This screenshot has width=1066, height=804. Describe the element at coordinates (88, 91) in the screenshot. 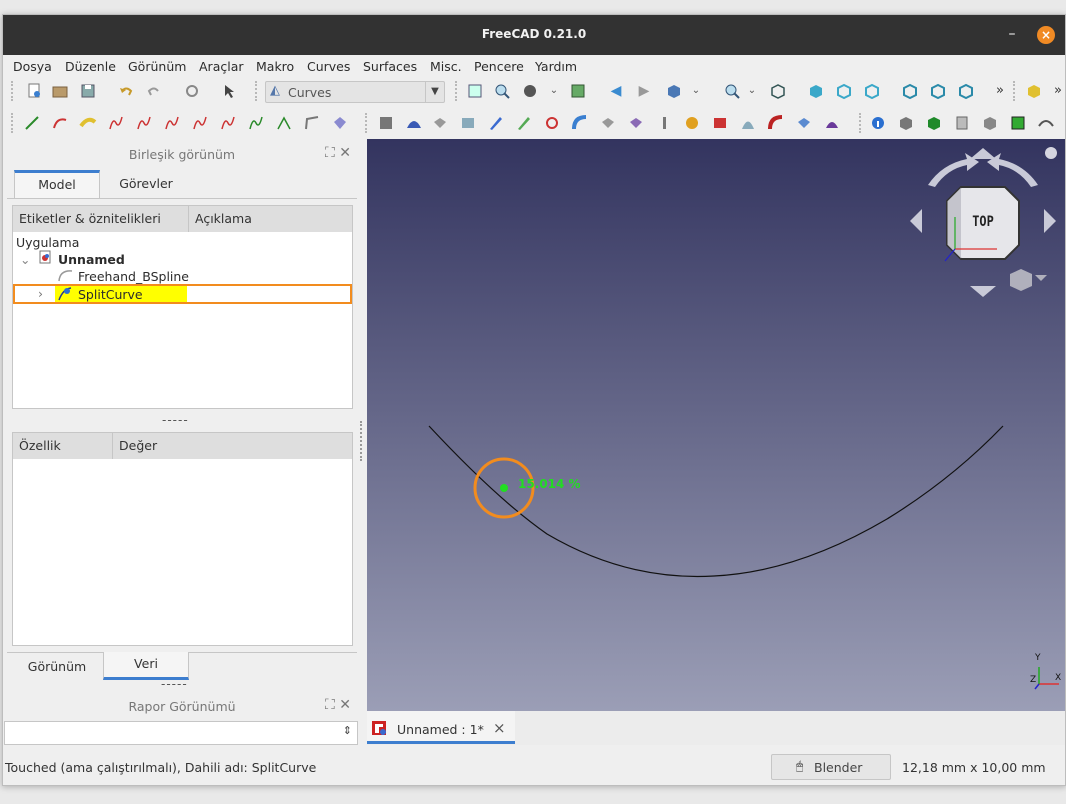

I see `save-icon` at that location.